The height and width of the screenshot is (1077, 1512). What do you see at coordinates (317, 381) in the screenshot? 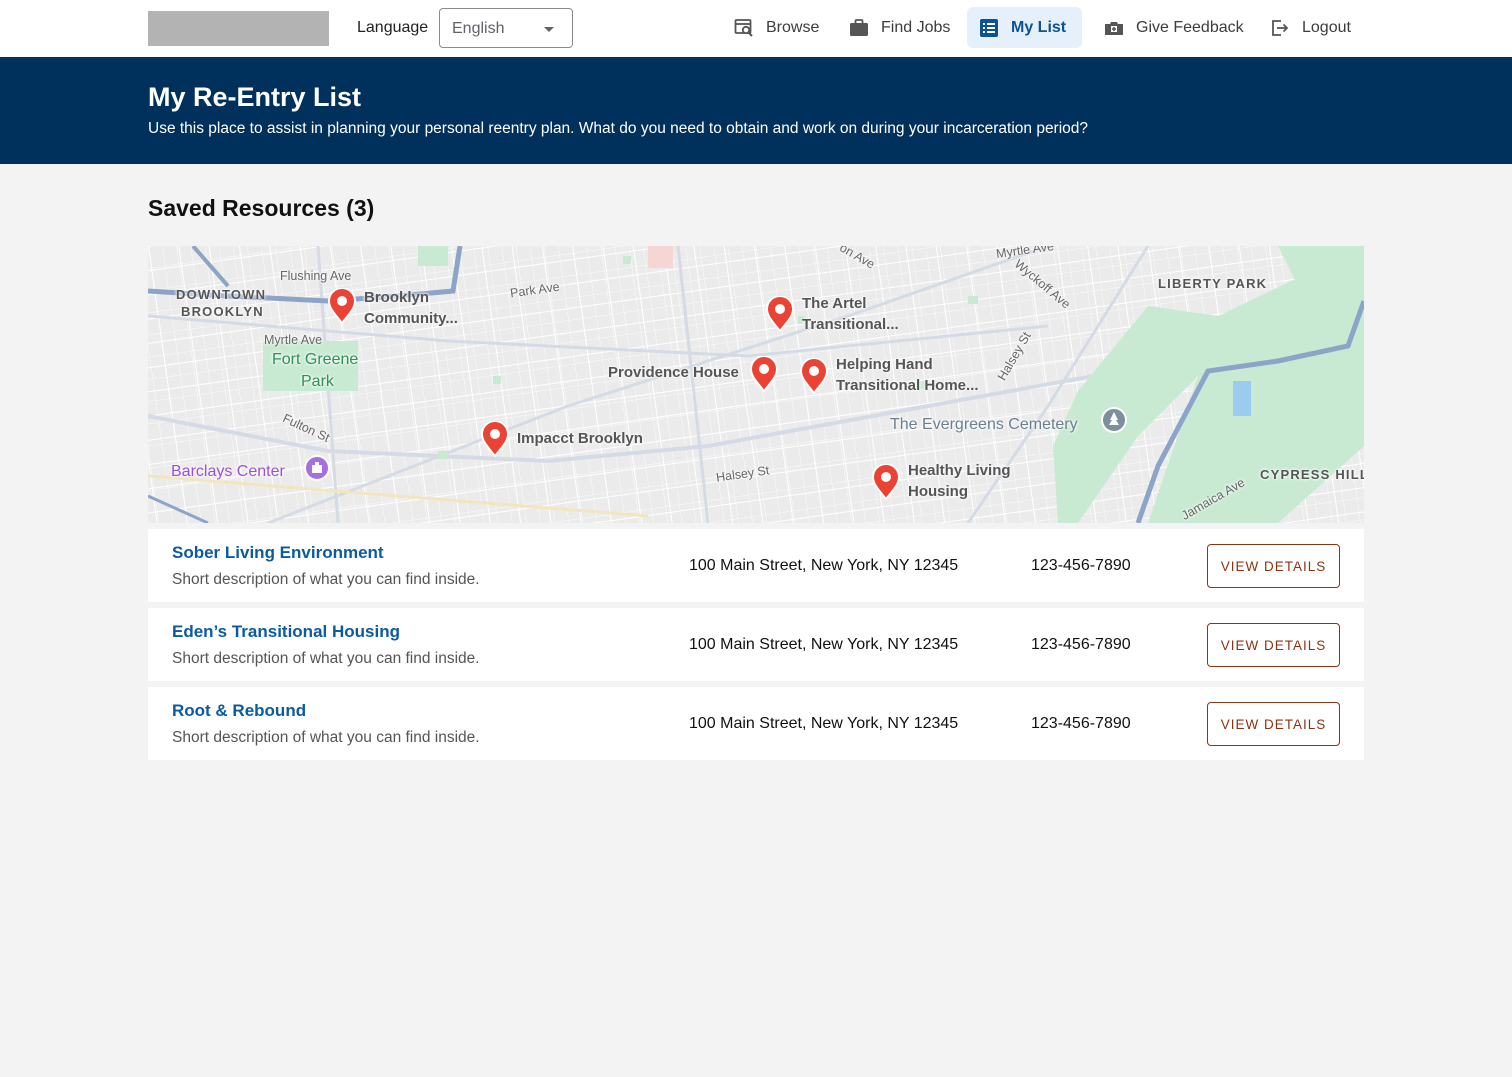
I see `place-label-fort-greene-park: Park` at bounding box center [317, 381].